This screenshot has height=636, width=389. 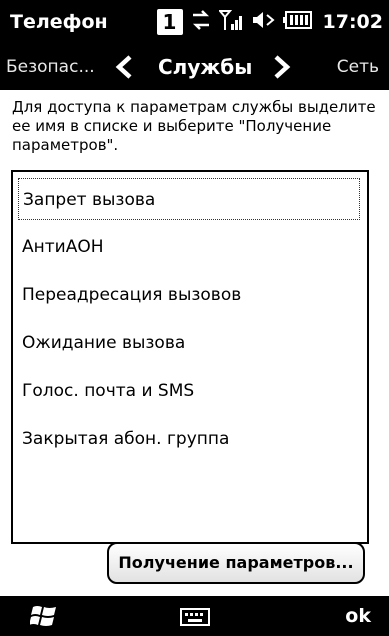 What do you see at coordinates (358, 616) in the screenshot?
I see `ok-button: ok` at bounding box center [358, 616].